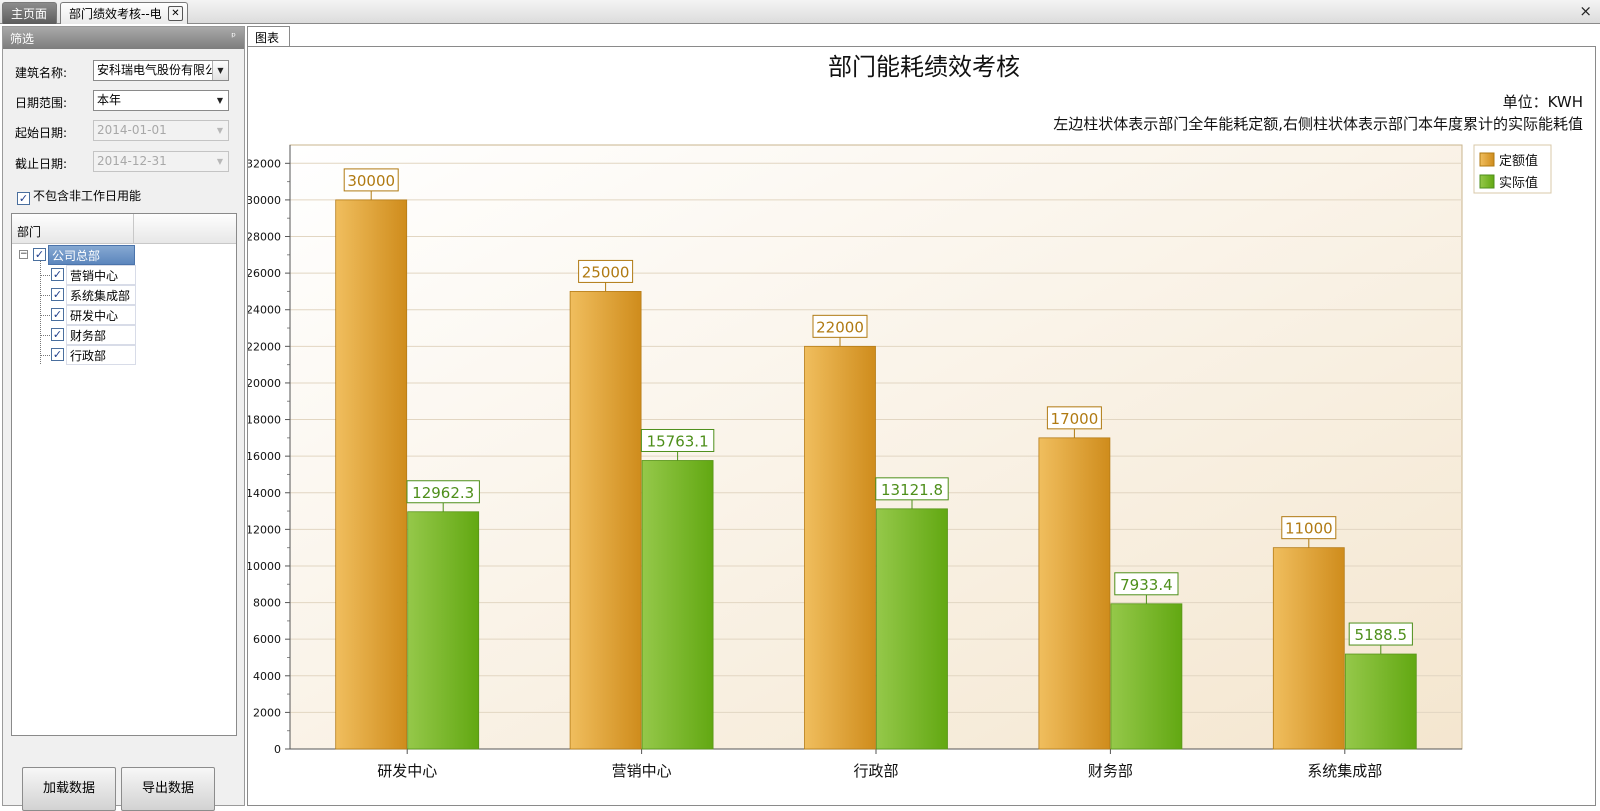  What do you see at coordinates (41, 103) in the screenshot?
I see `date-range-label: 日期范围:` at bounding box center [41, 103].